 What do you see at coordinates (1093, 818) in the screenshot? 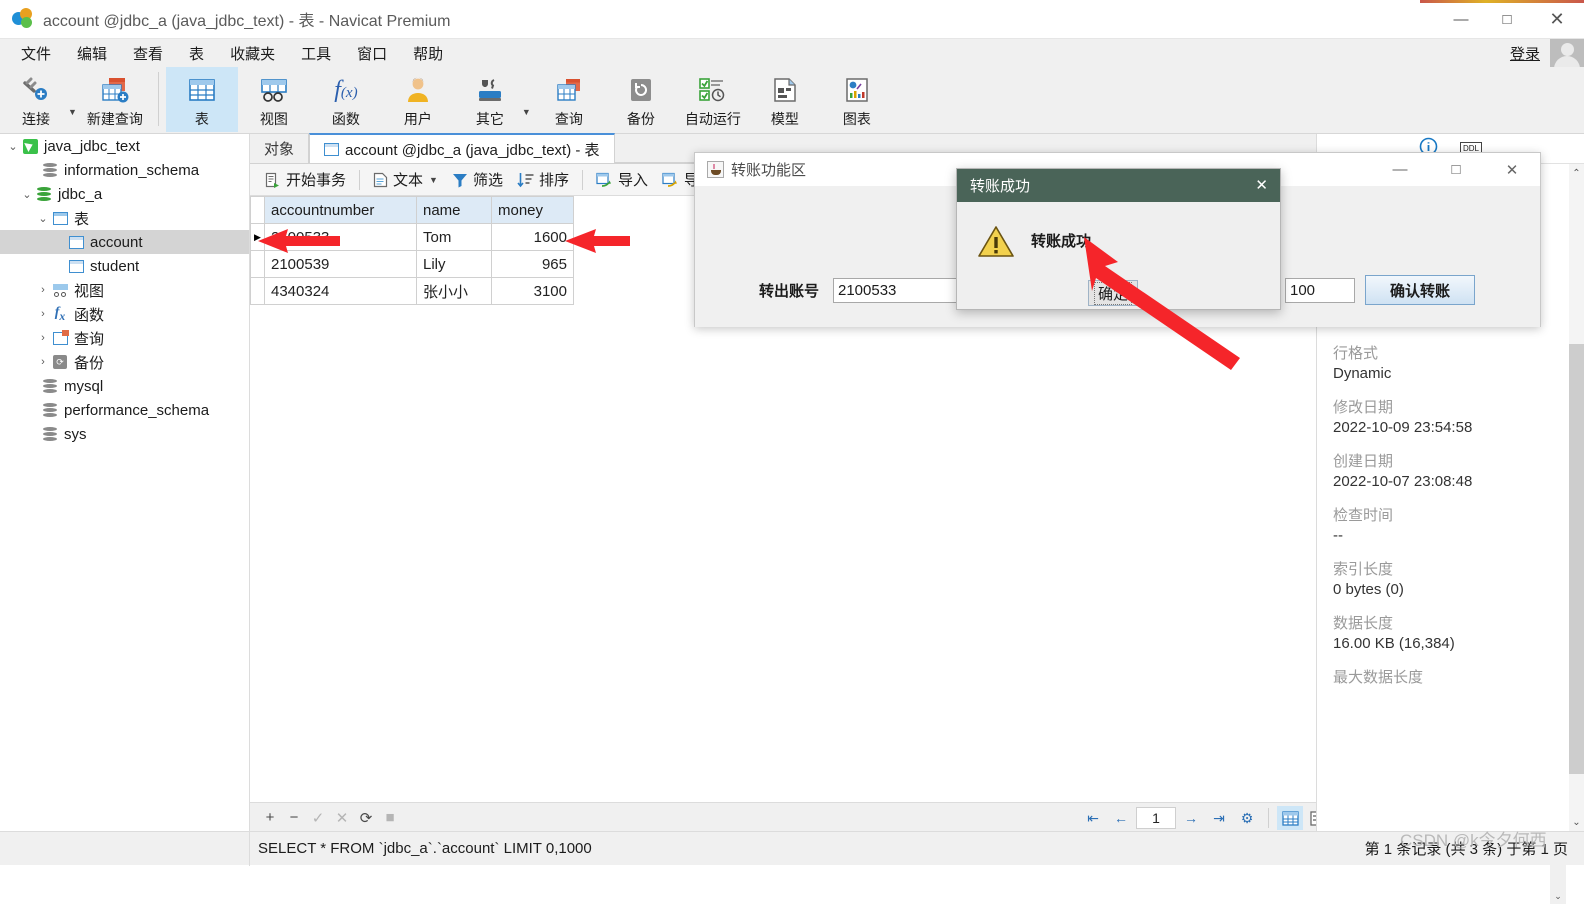
I see `first-page-icon: ⇤` at bounding box center [1093, 818].